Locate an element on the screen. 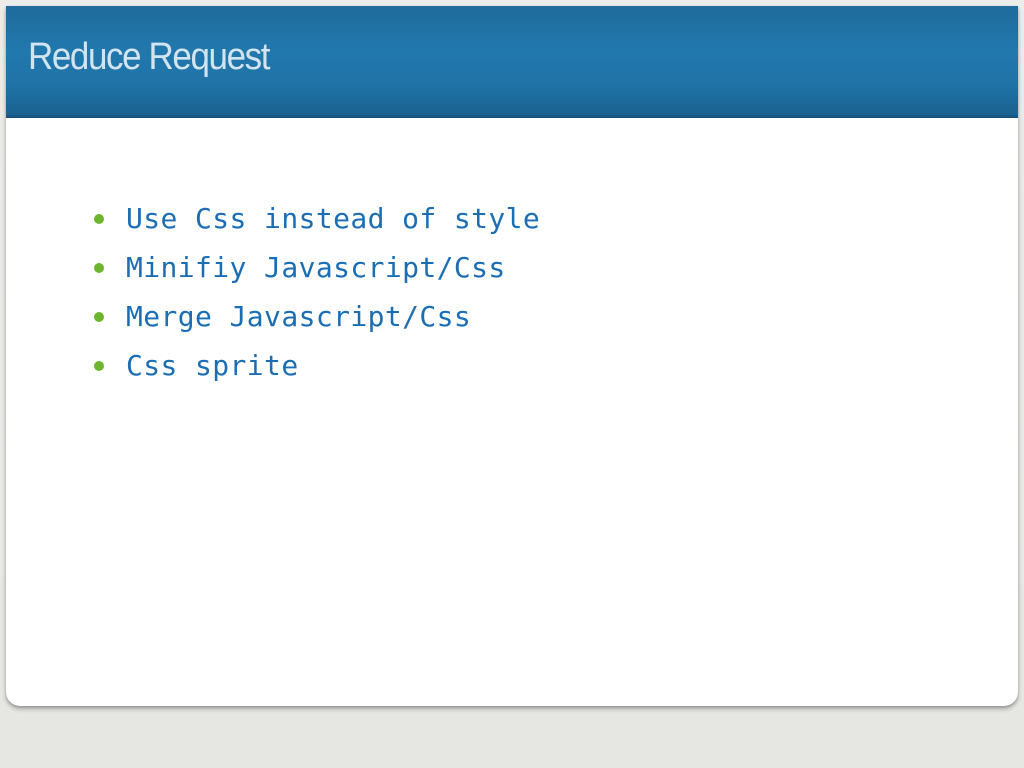 Image resolution: width=1024 pixels, height=768 pixels. bullet-item: Merge Javascript/Css is located at coordinates (316, 316).